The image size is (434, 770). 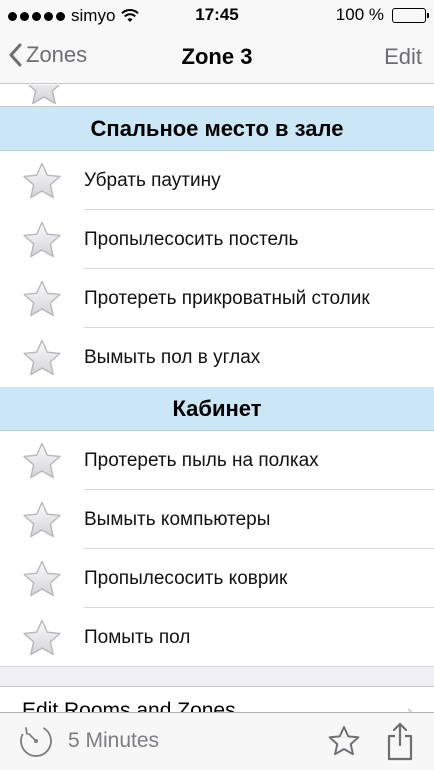 I want to click on group-spacer, so click(x=217, y=677).